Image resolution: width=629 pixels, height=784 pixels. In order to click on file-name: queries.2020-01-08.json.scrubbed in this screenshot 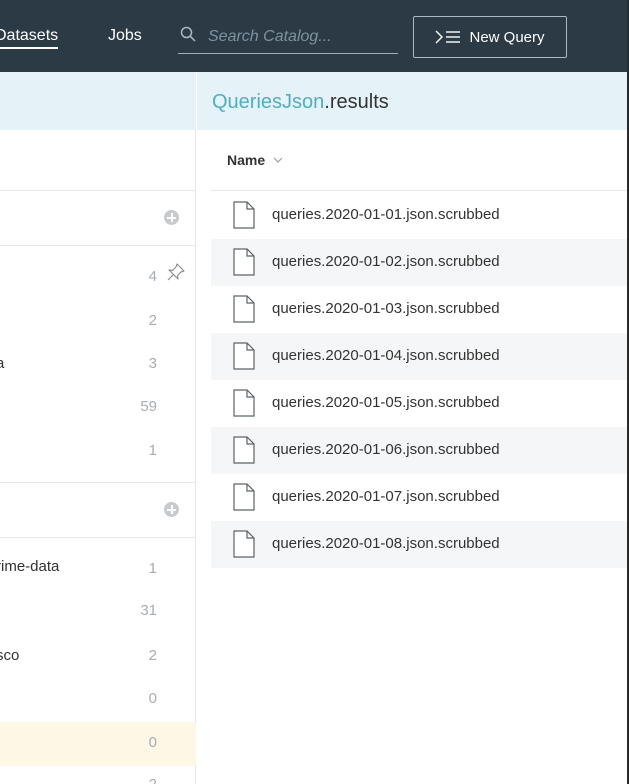, I will do `click(386, 543)`.